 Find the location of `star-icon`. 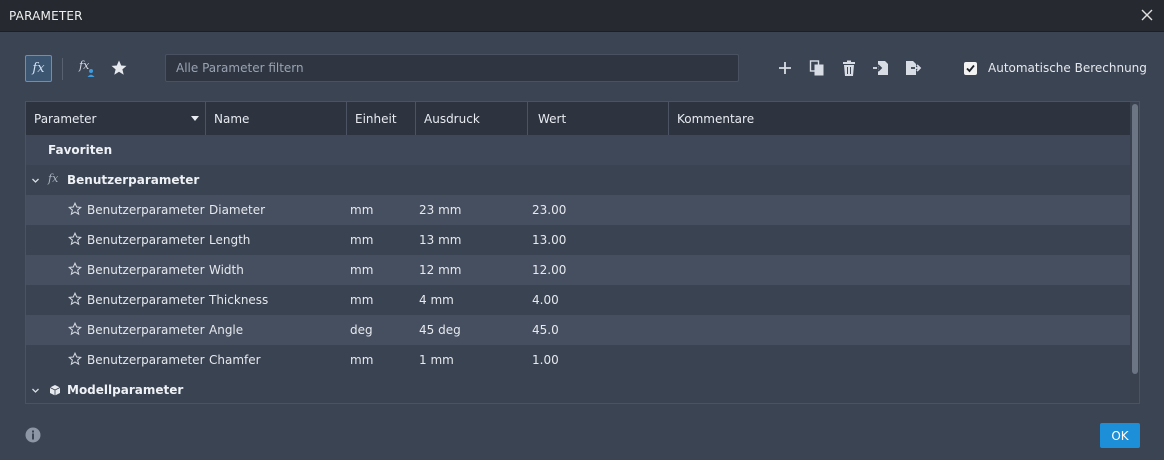

star-icon is located at coordinates (119, 67).